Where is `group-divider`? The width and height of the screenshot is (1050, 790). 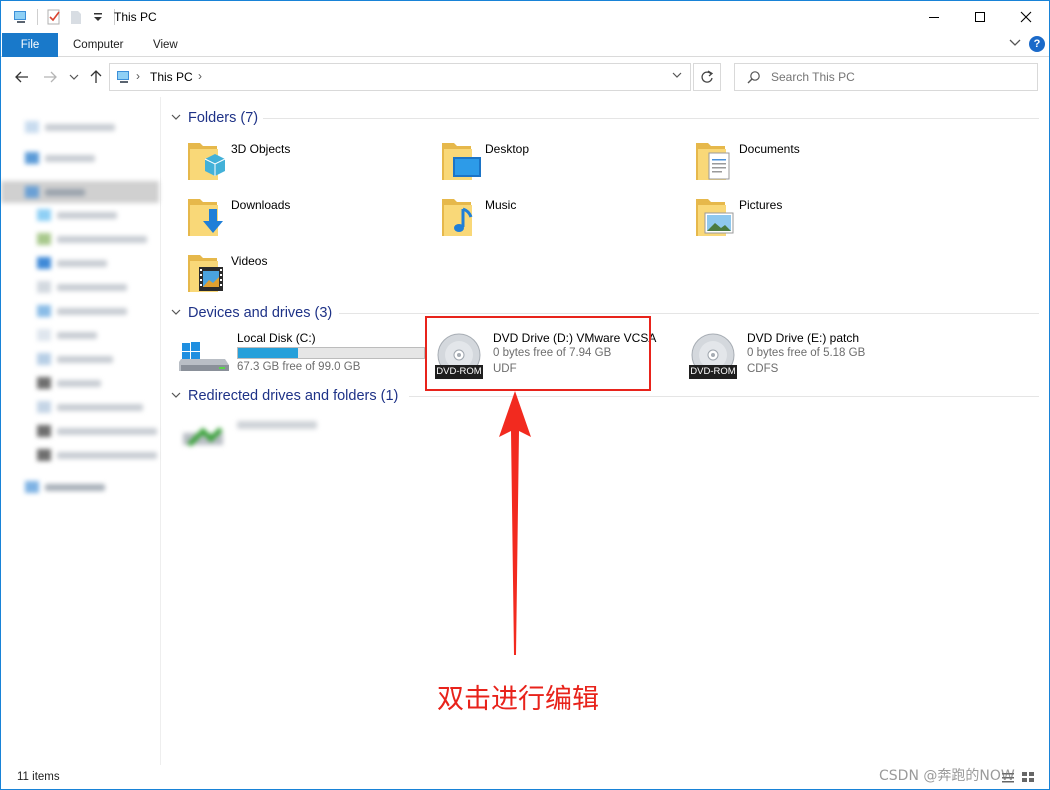 group-divider is located at coordinates (651, 118).